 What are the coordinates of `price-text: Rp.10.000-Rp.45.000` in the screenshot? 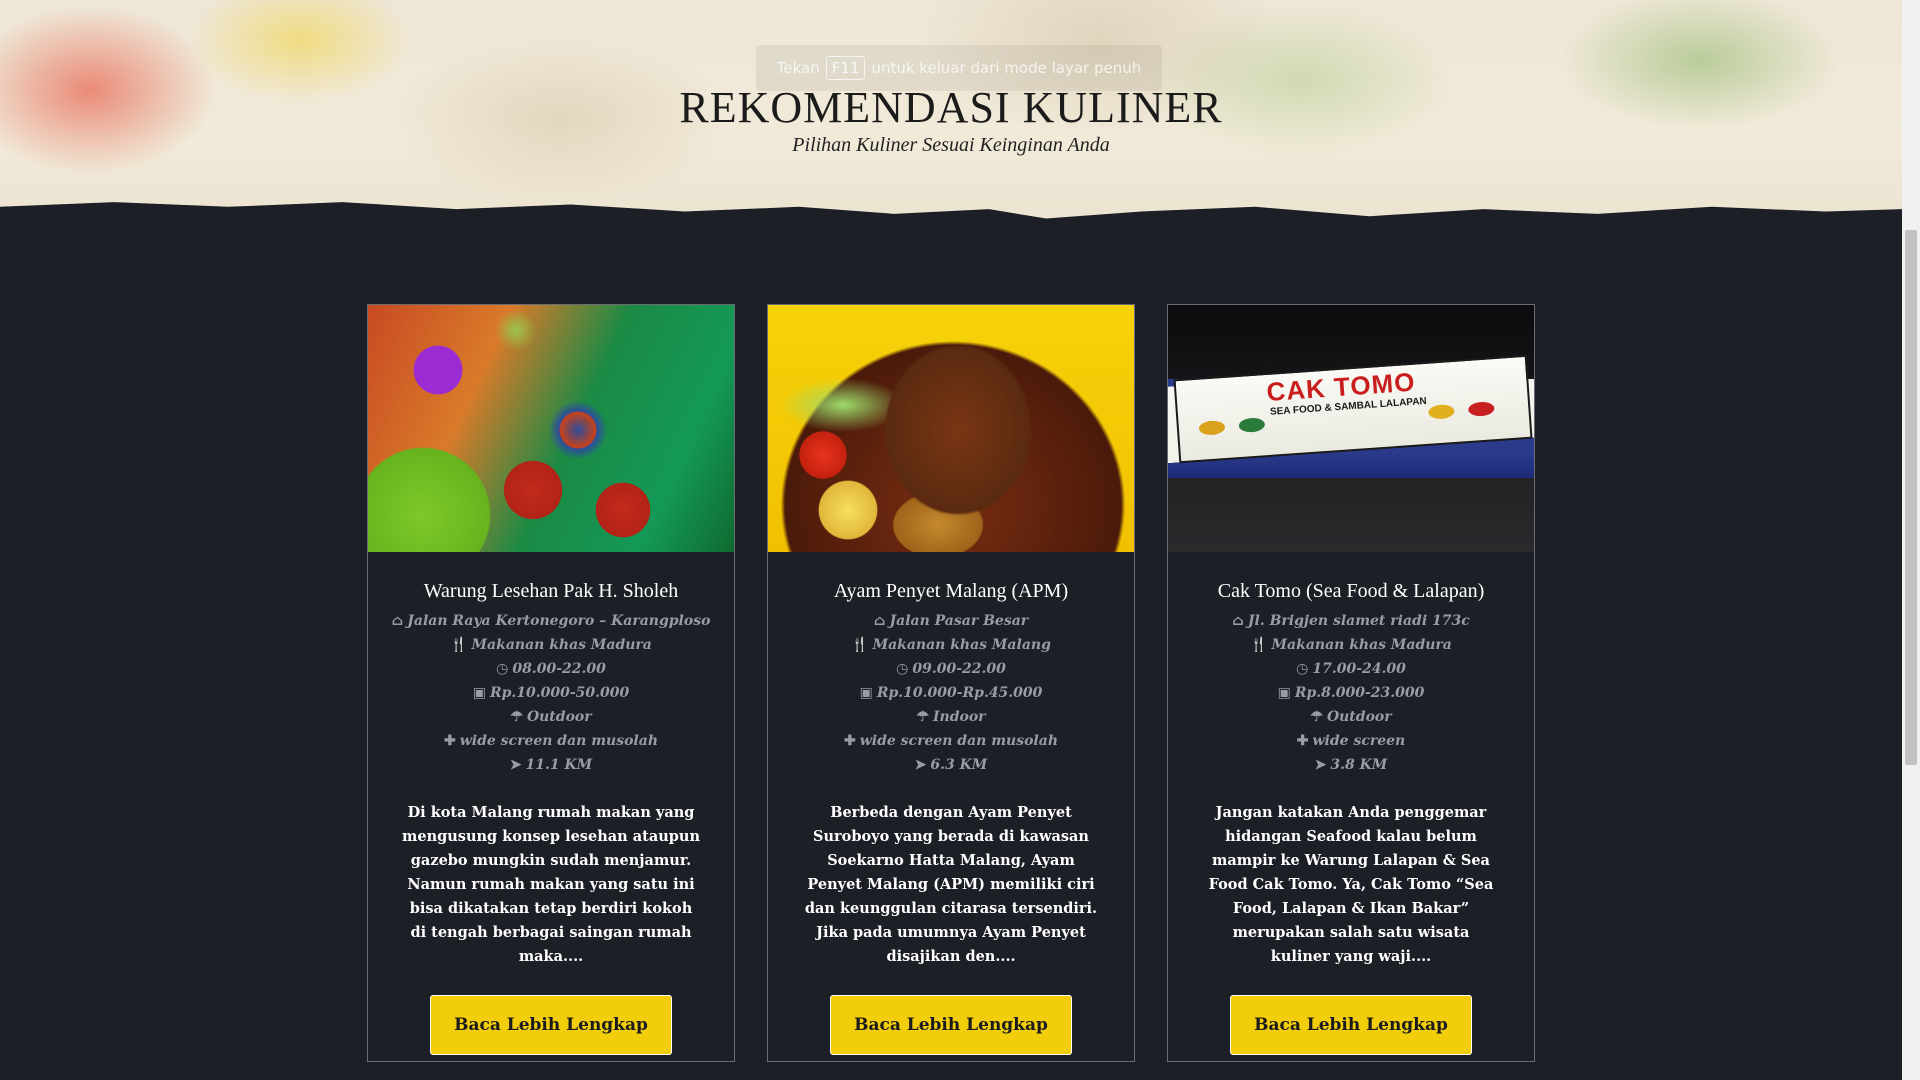 It's located at (959, 693).